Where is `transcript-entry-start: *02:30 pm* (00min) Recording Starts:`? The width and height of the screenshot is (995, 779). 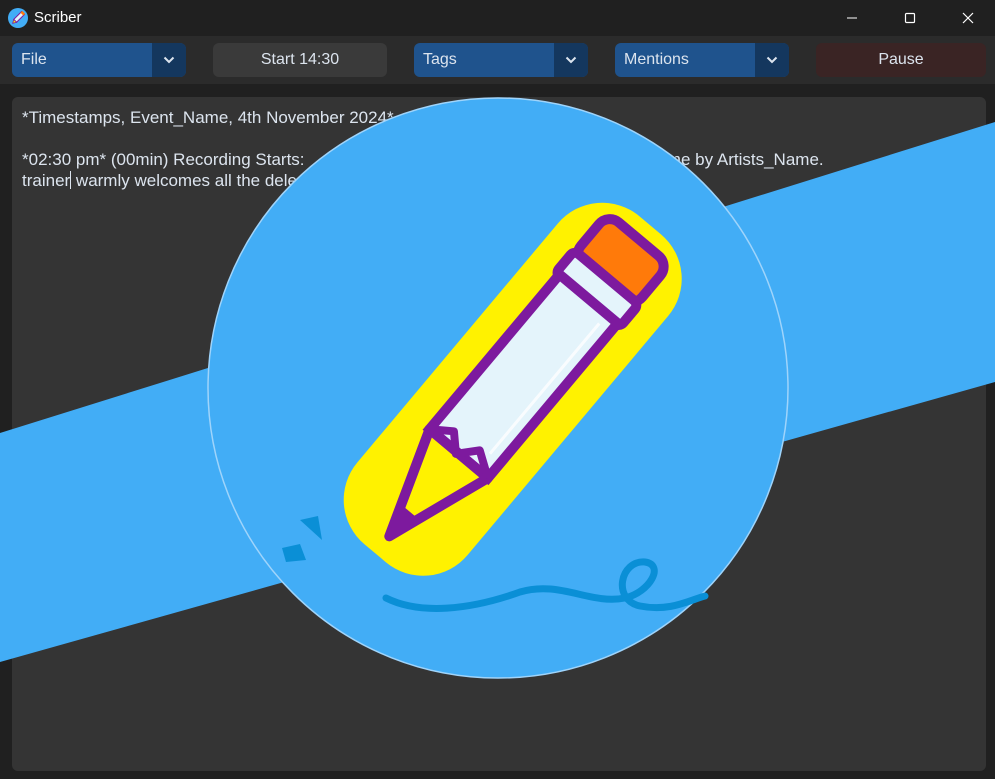
transcript-entry-start: *02:30 pm* (00min) Recording Starts: is located at coordinates (166, 159).